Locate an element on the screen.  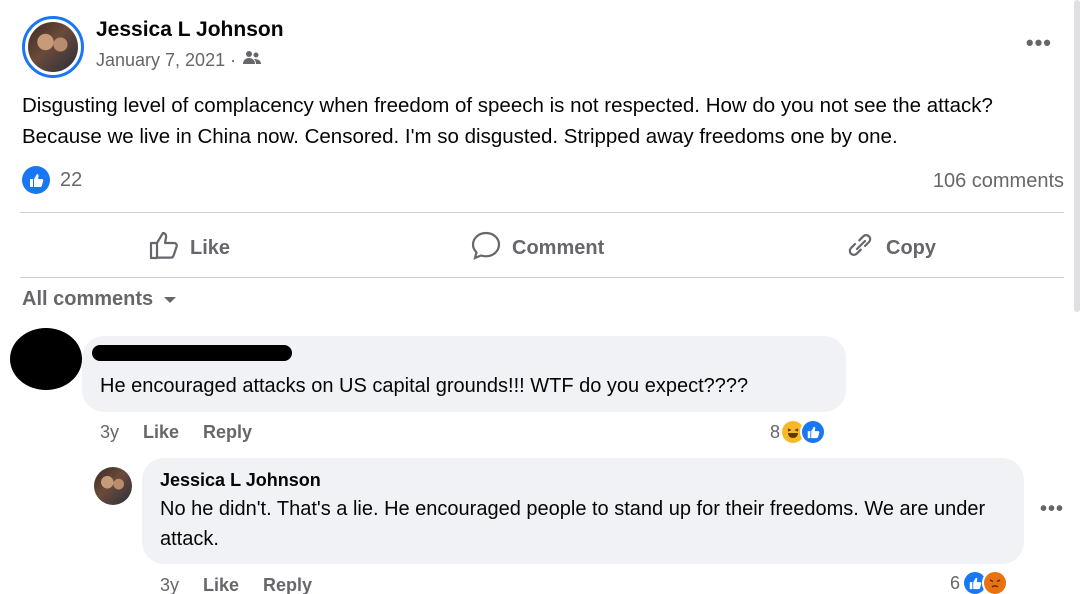
comment-like-button: Like is located at coordinates (161, 432).